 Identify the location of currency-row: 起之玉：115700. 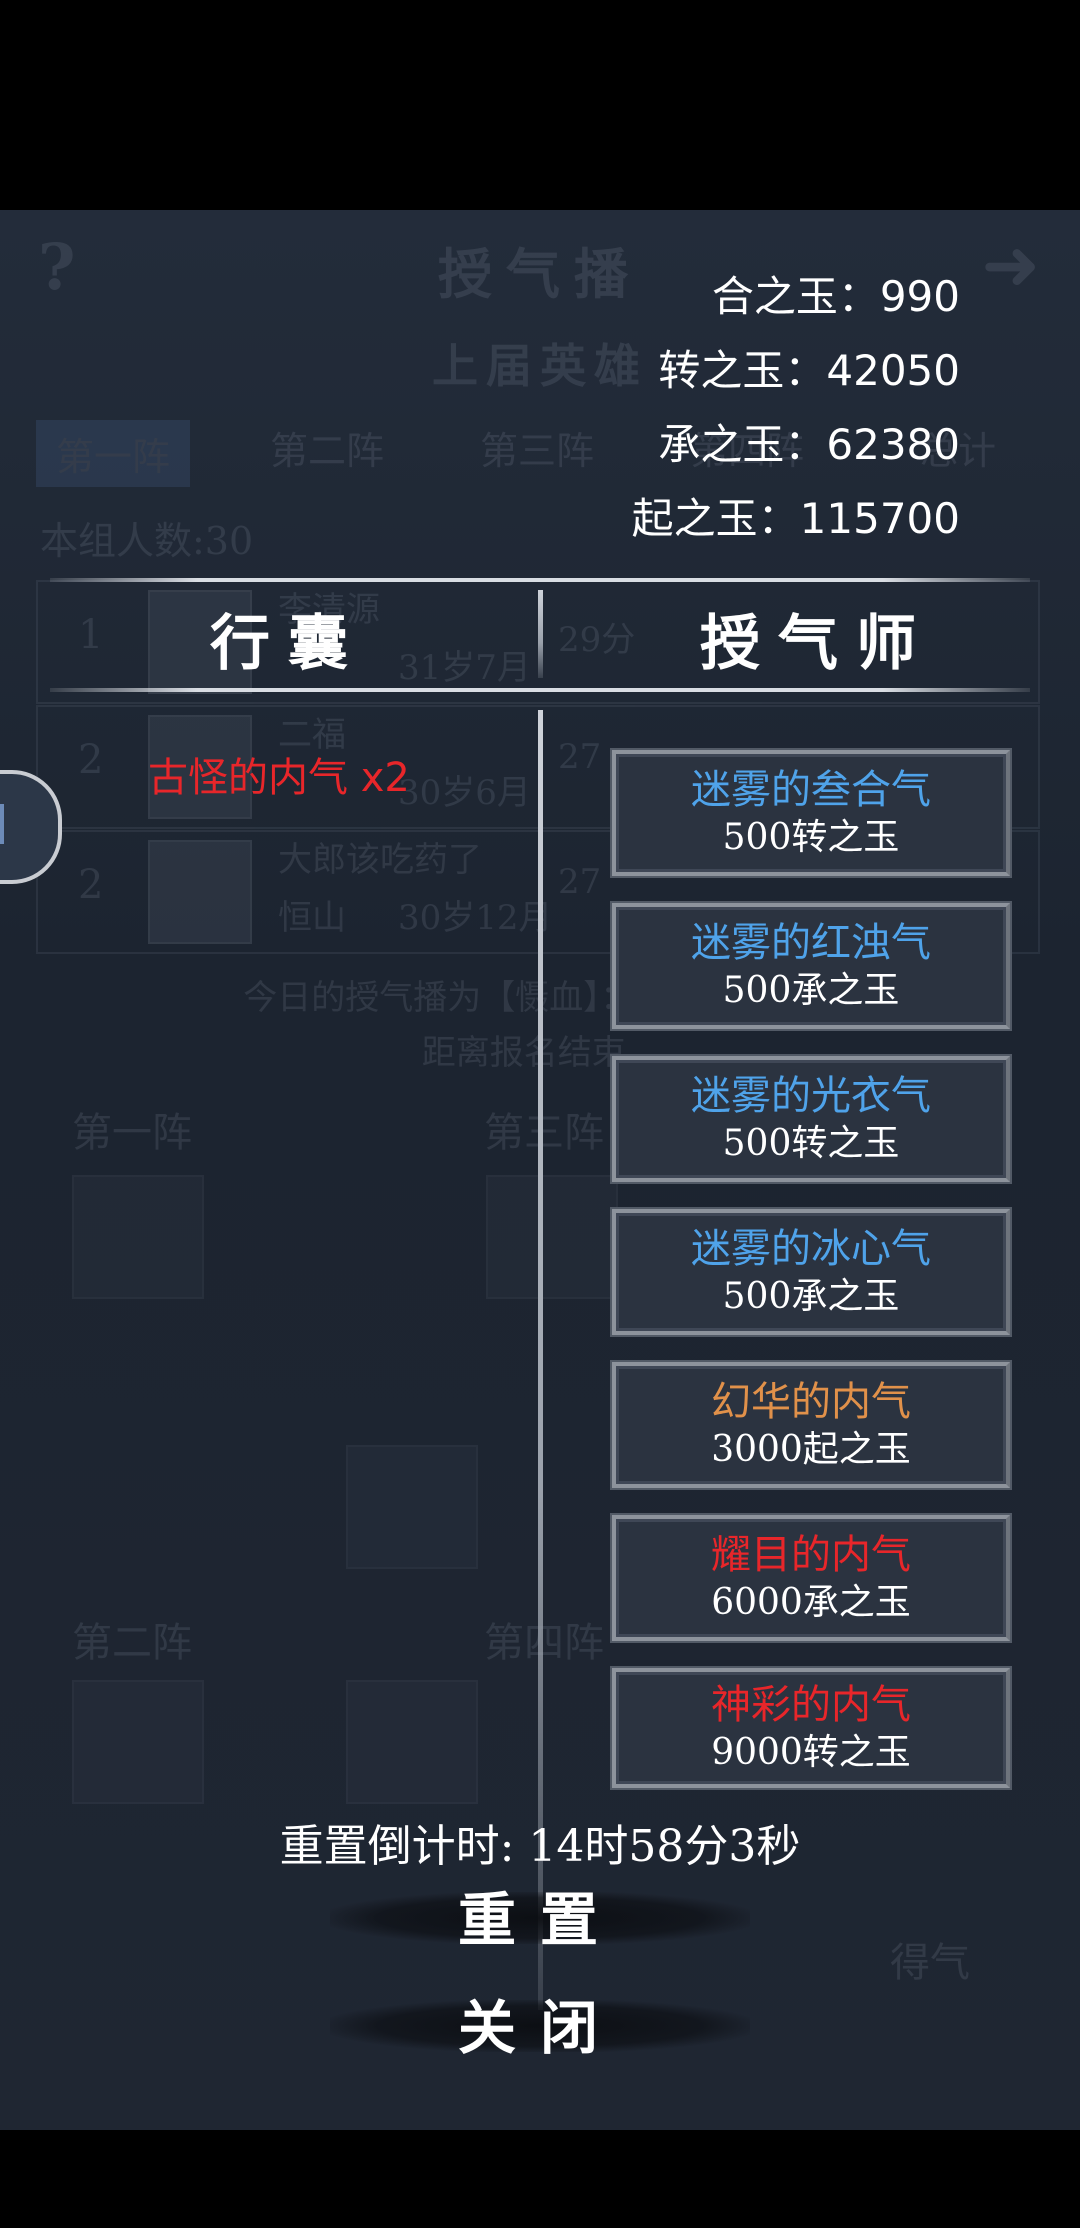
(795, 518).